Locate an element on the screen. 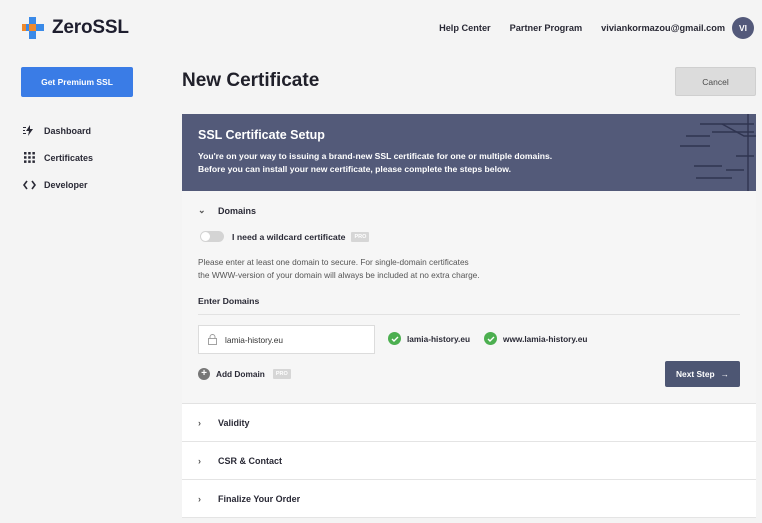  sidebar-item-dashboard: Dashboard is located at coordinates (92, 130).